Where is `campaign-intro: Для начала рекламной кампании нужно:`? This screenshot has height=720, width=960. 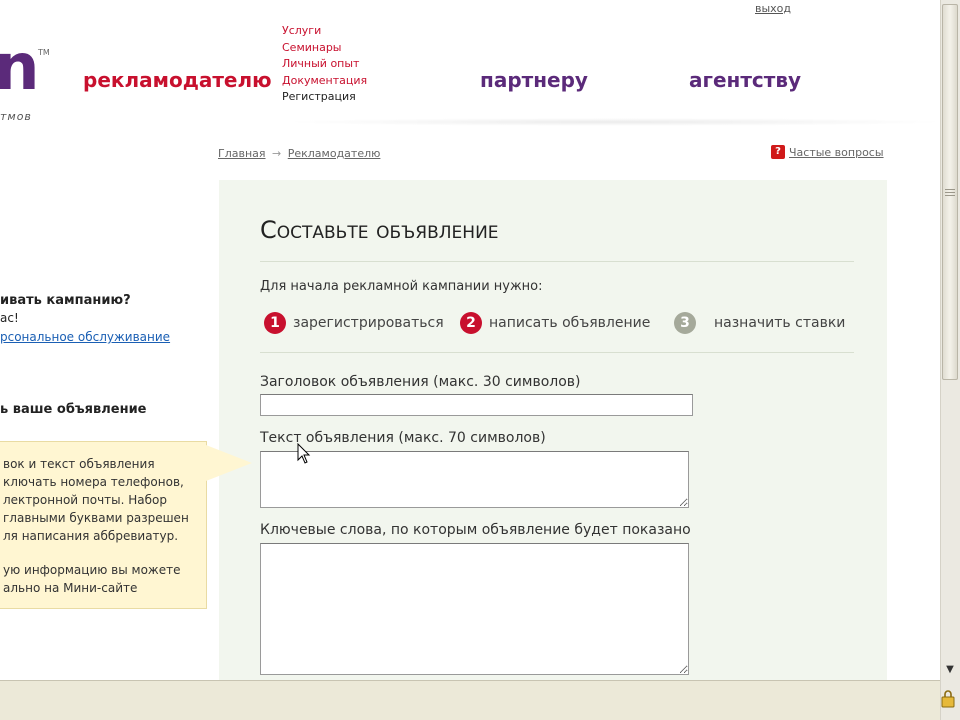
campaign-intro: Для начала рекламной кампании нужно: is located at coordinates (401, 286).